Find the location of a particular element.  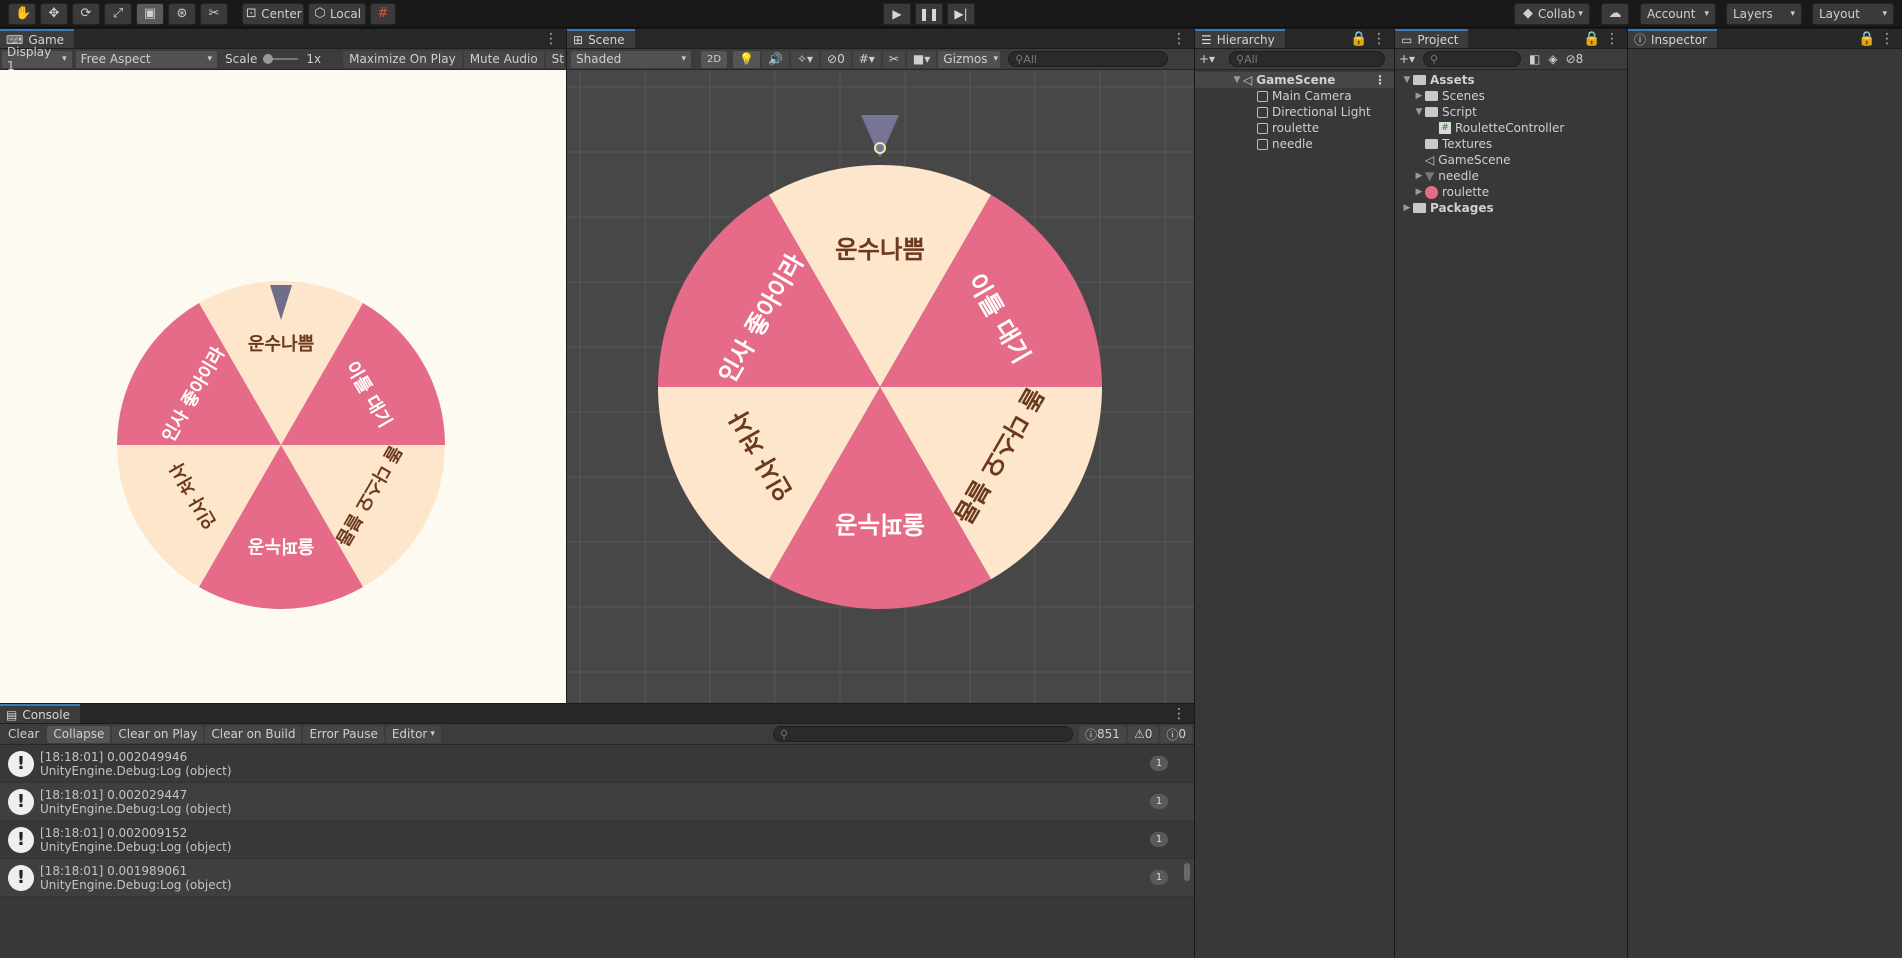

filter-type-icon: ◧ is located at coordinates (1534, 59).